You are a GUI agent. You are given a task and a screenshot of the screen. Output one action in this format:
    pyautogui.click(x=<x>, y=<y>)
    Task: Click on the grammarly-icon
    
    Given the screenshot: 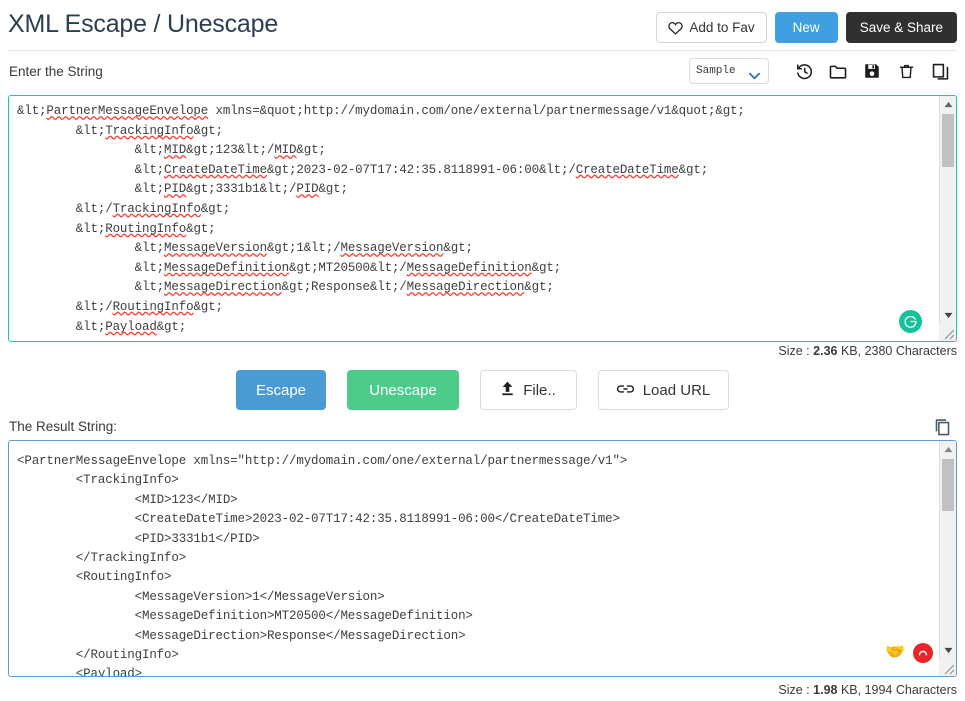 What is the action you would take?
    pyautogui.click(x=910, y=321)
    